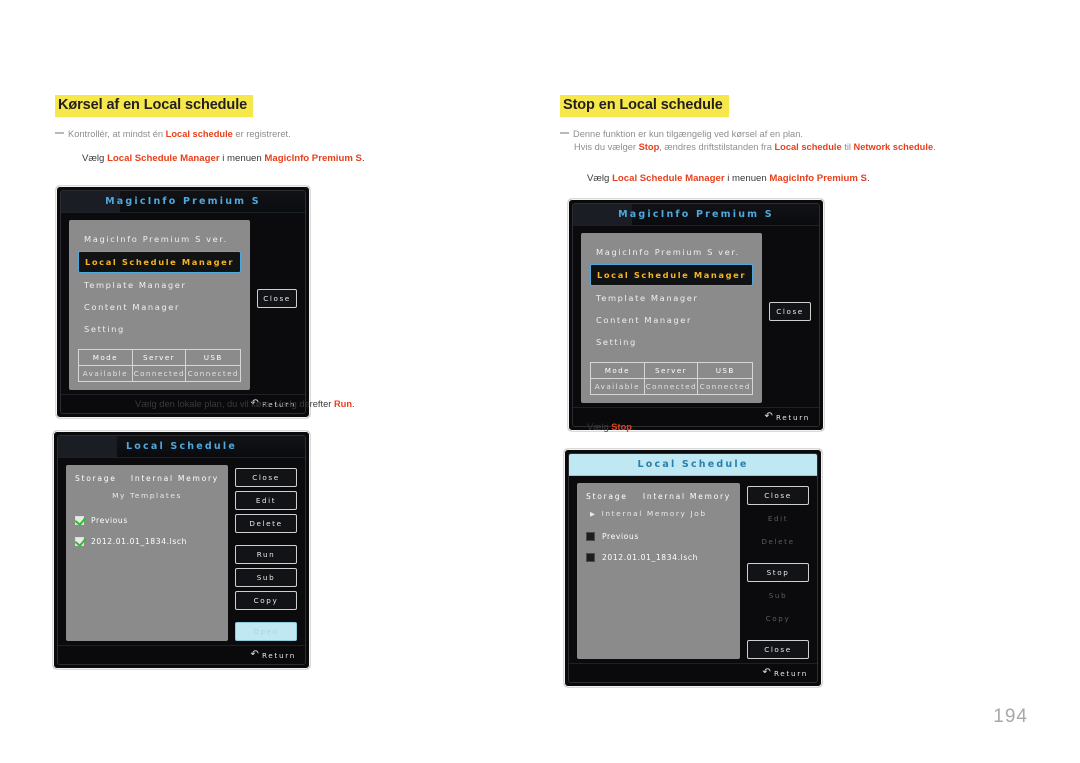 The image size is (1080, 763). I want to click on page-number: 194, so click(1010, 716).